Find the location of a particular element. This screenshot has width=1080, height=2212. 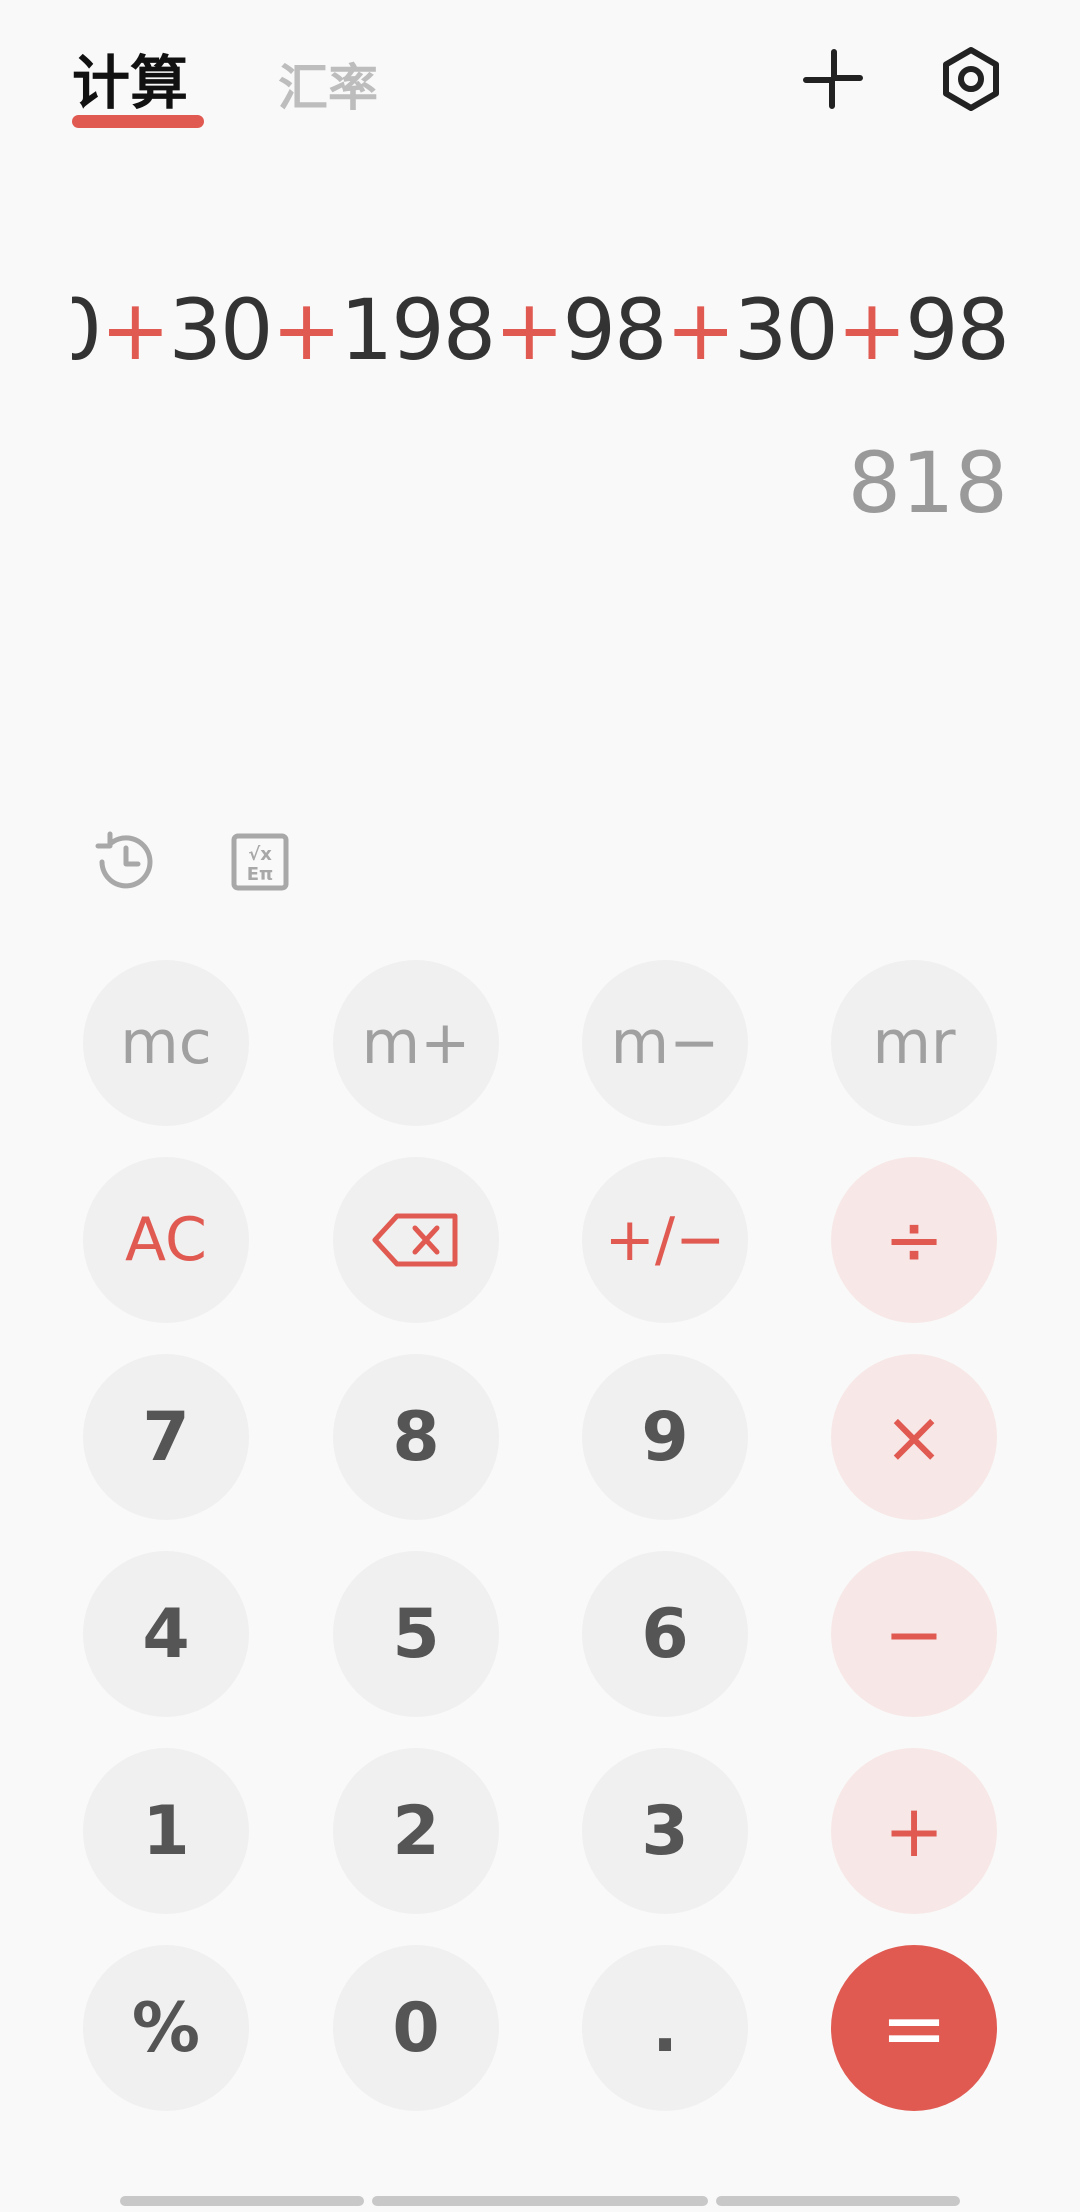

gesture-bar-left is located at coordinates (242, 2201).